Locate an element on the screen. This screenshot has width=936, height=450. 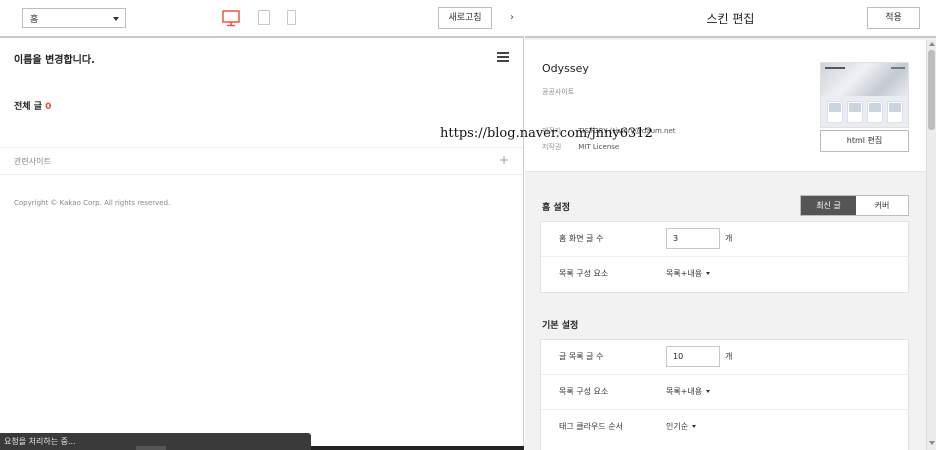
home-post-count-unit: 개 is located at coordinates (729, 238).